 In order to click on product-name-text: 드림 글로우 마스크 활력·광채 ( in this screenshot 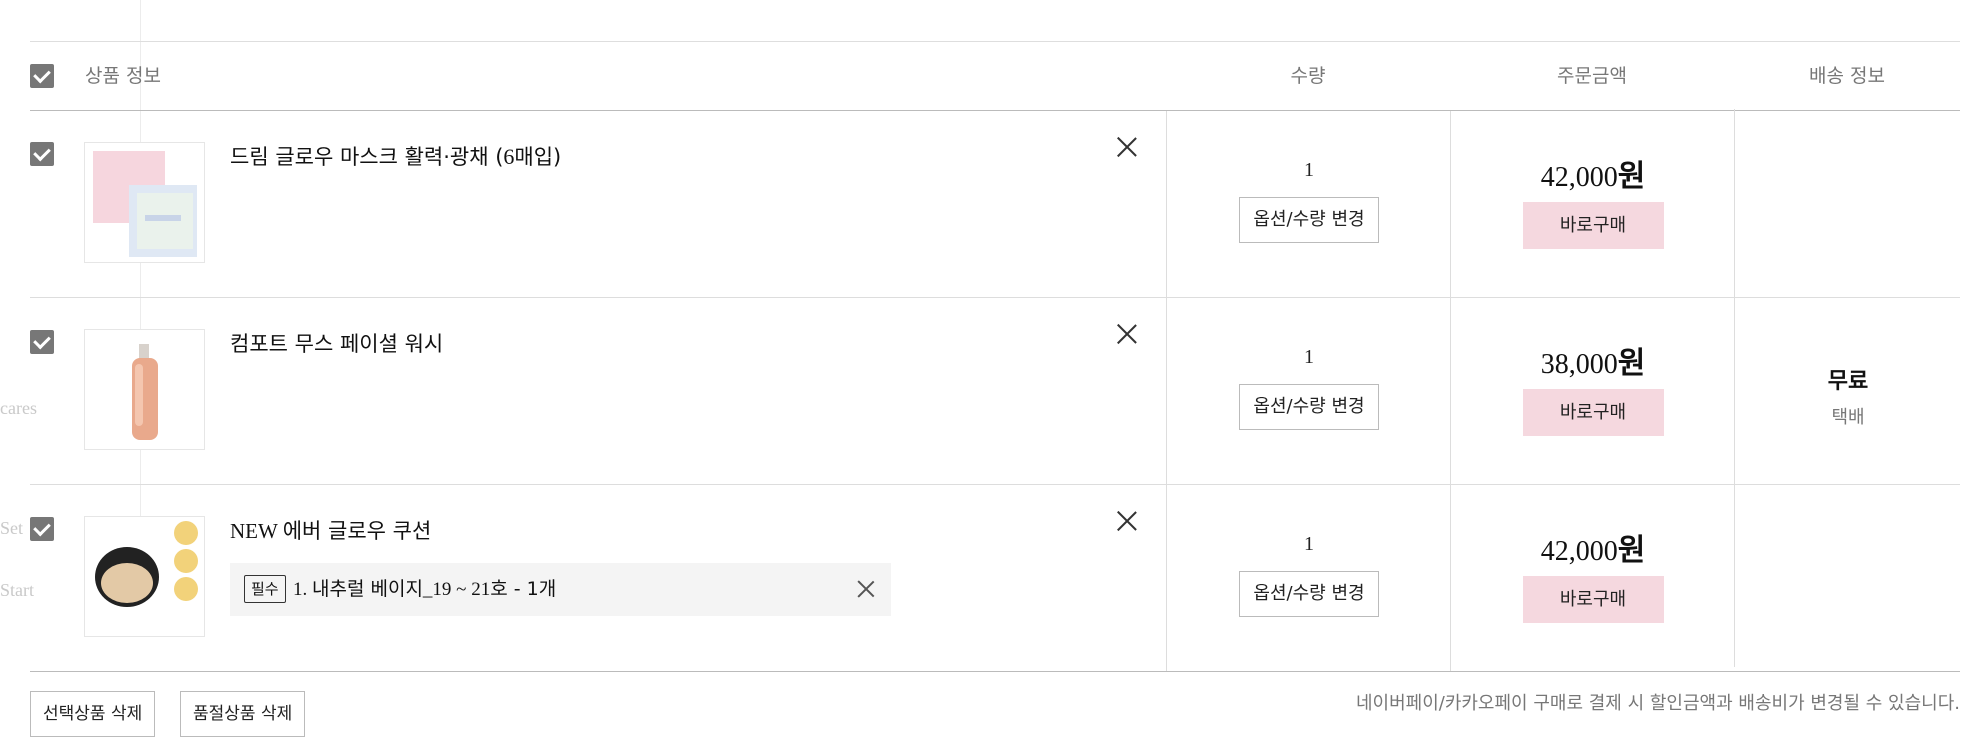, I will do `click(367, 157)`.